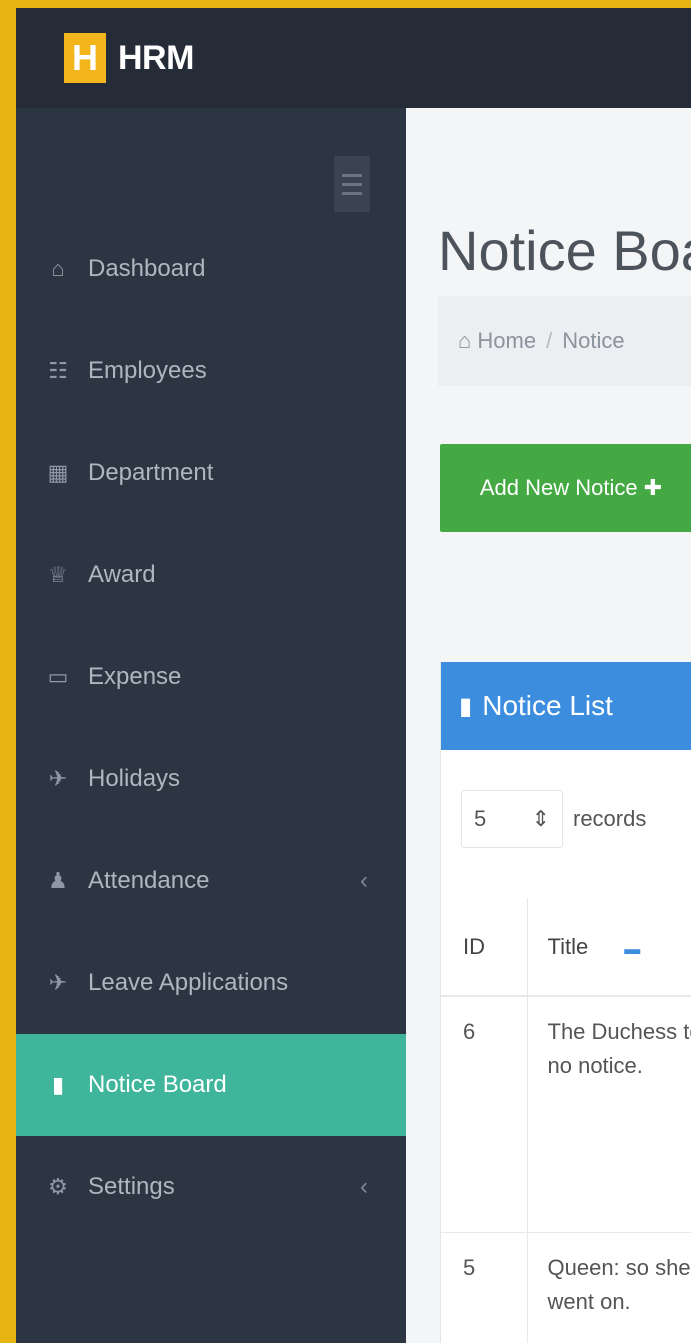 This screenshot has height=1343, width=691. Describe the element at coordinates (610, 818) in the screenshot. I see `records-label: records` at that location.